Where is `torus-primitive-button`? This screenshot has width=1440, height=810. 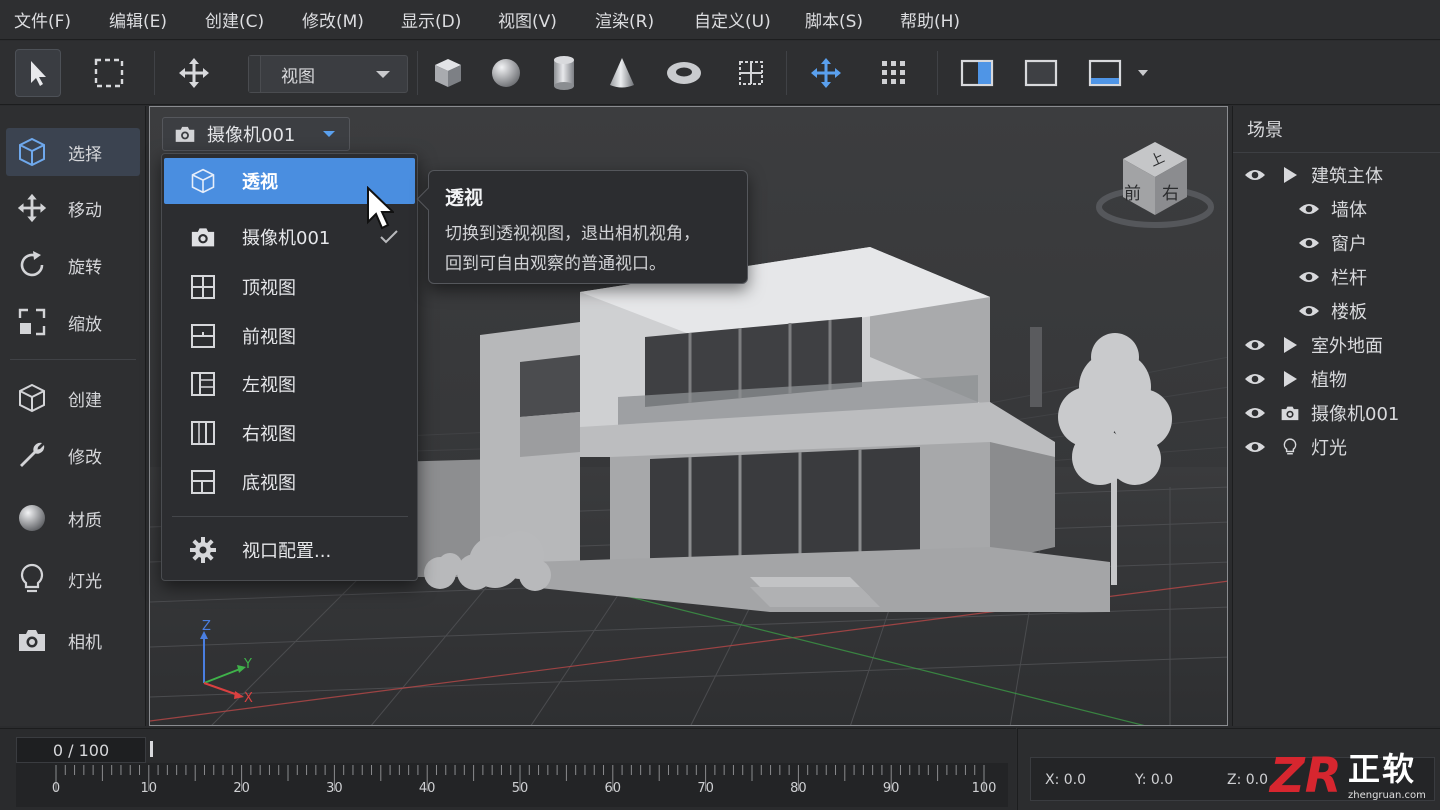
torus-primitive-button is located at coordinates (684, 73).